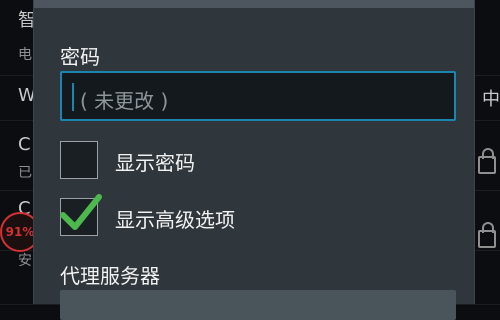 The image size is (500, 320). I want to click on list-item-subtitle: 电, so click(25, 55).